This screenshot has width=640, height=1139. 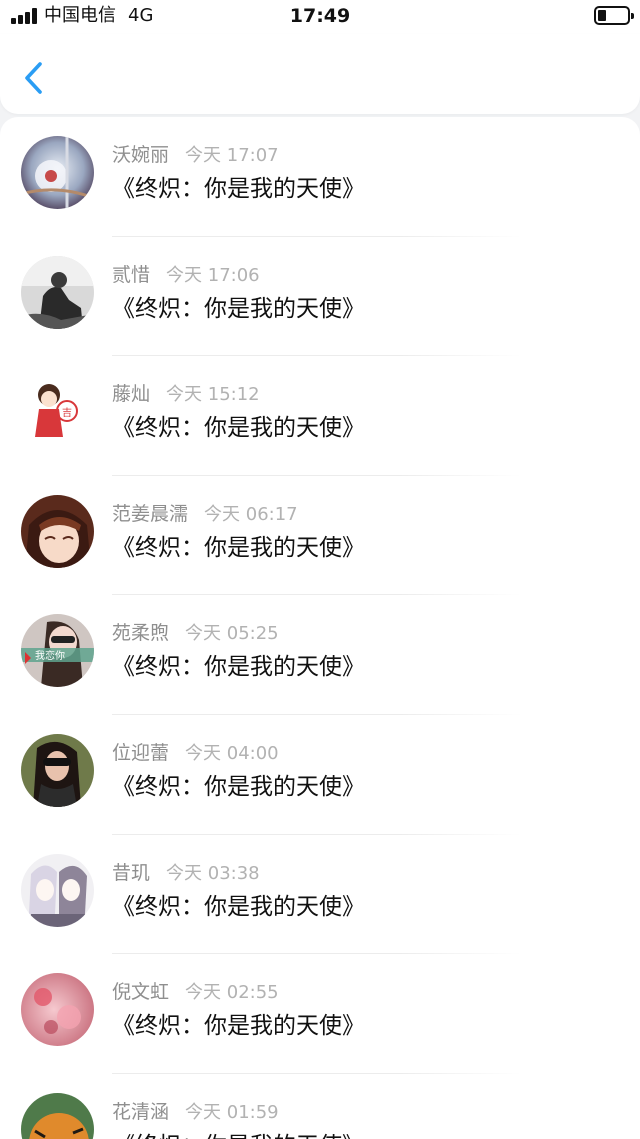 I want to click on status-bar: 中国电信 4G 17:49, so click(x=320, y=17).